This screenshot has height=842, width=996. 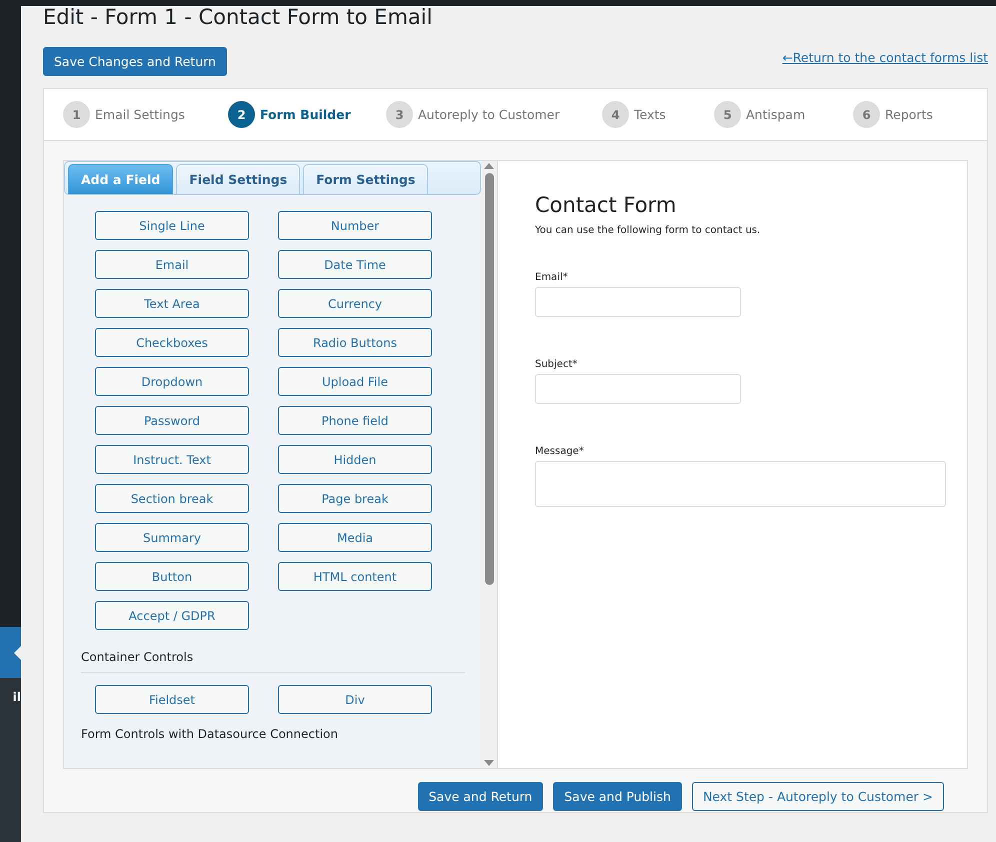 What do you see at coordinates (172, 699) in the screenshot?
I see `field-type-button: Fieldset` at bounding box center [172, 699].